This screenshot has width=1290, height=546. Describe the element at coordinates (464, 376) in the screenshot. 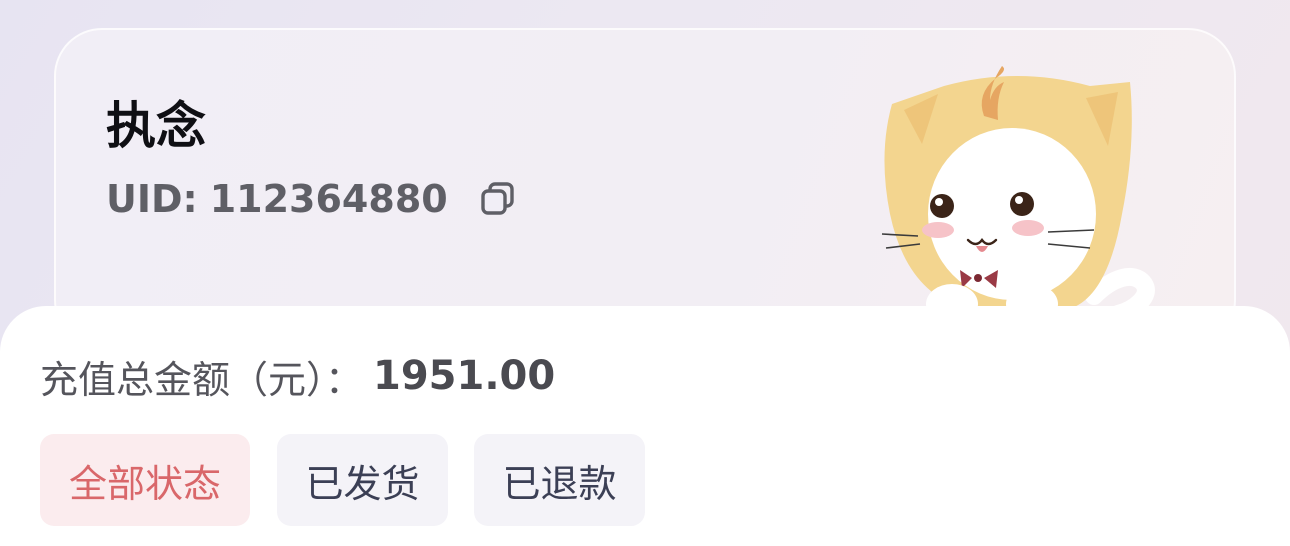

I see `recharge-total-value: 1951.00` at that location.